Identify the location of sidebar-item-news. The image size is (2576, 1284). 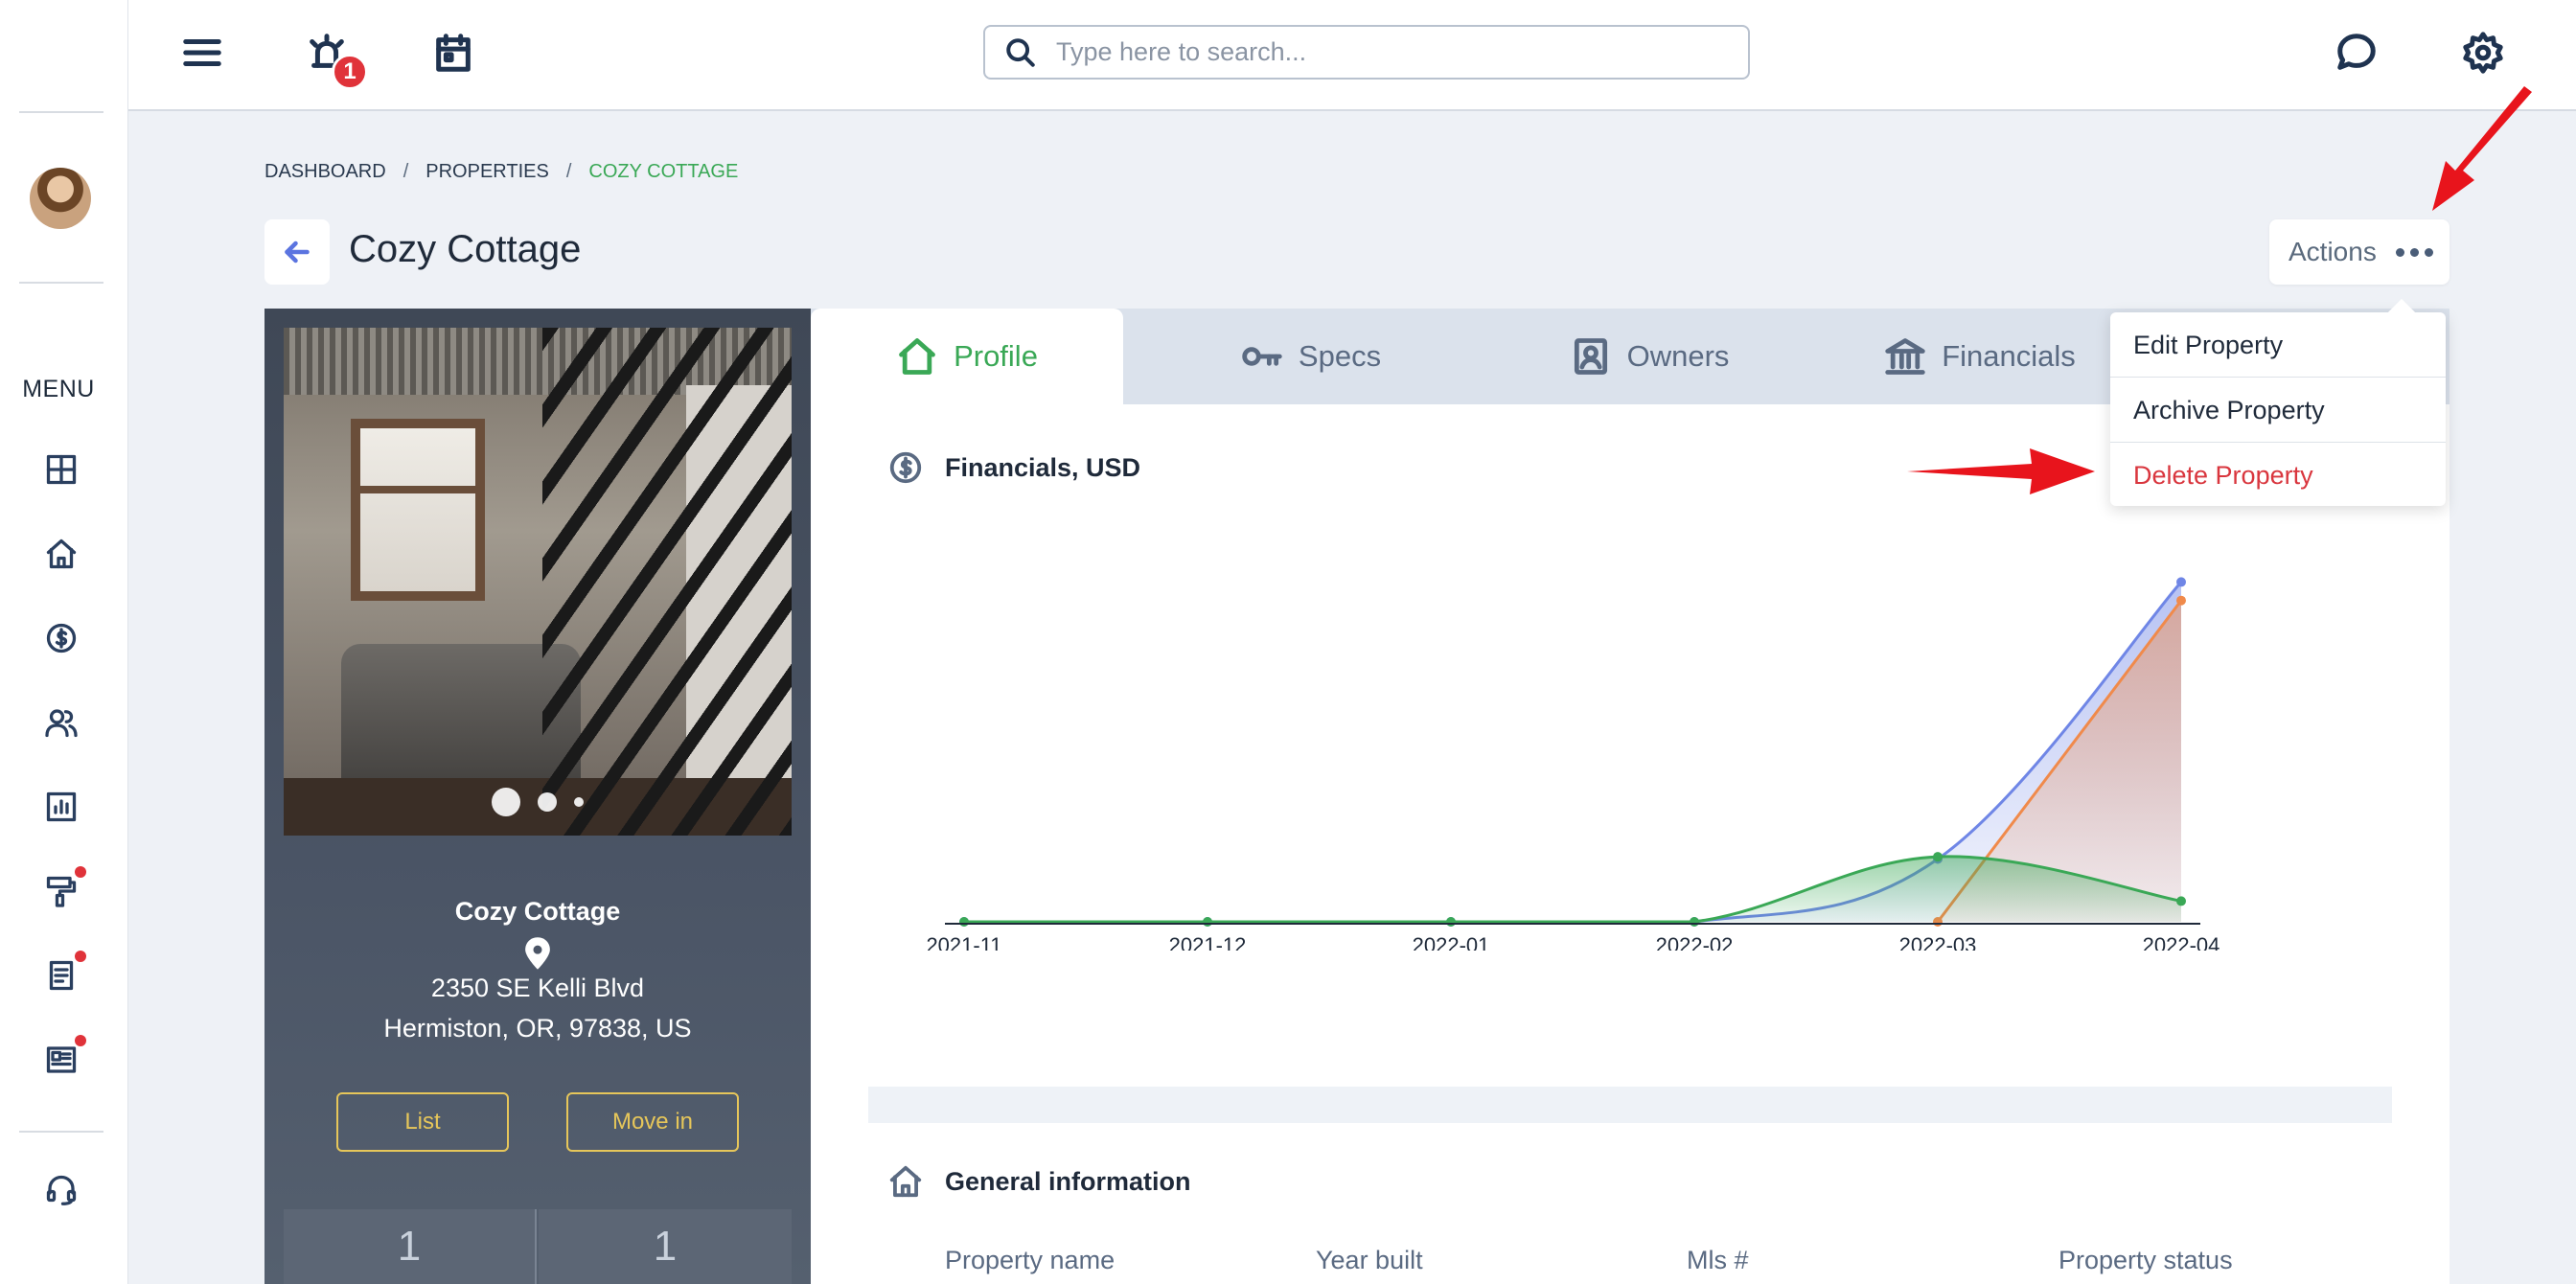
(64, 1057).